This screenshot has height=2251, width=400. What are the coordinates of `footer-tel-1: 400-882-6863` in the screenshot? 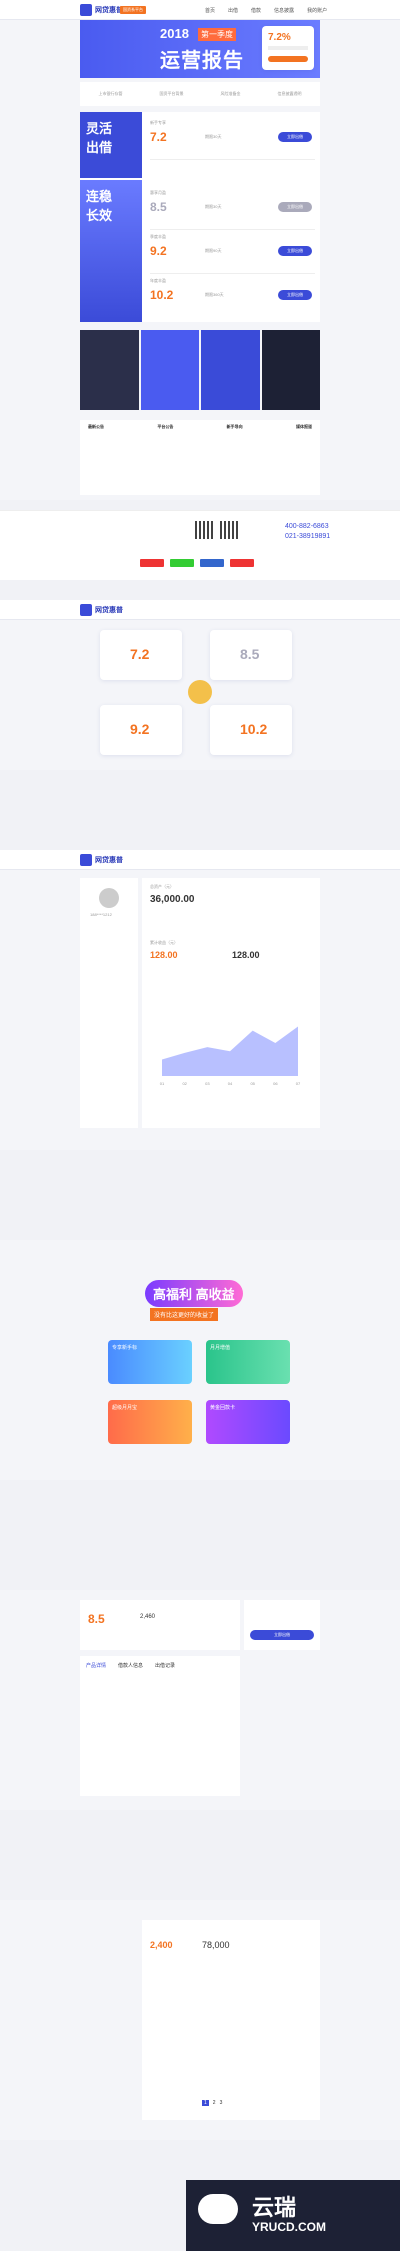 It's located at (307, 526).